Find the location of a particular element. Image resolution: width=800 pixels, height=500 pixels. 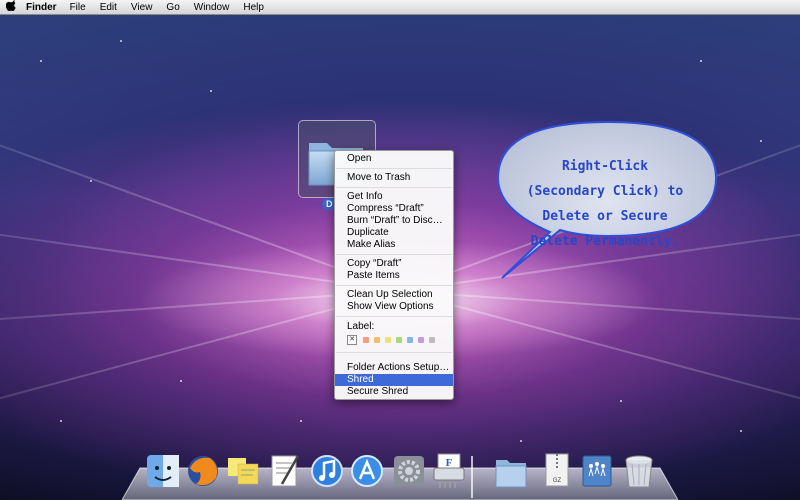

menu-item-paste-items: Paste Items is located at coordinates (394, 276).